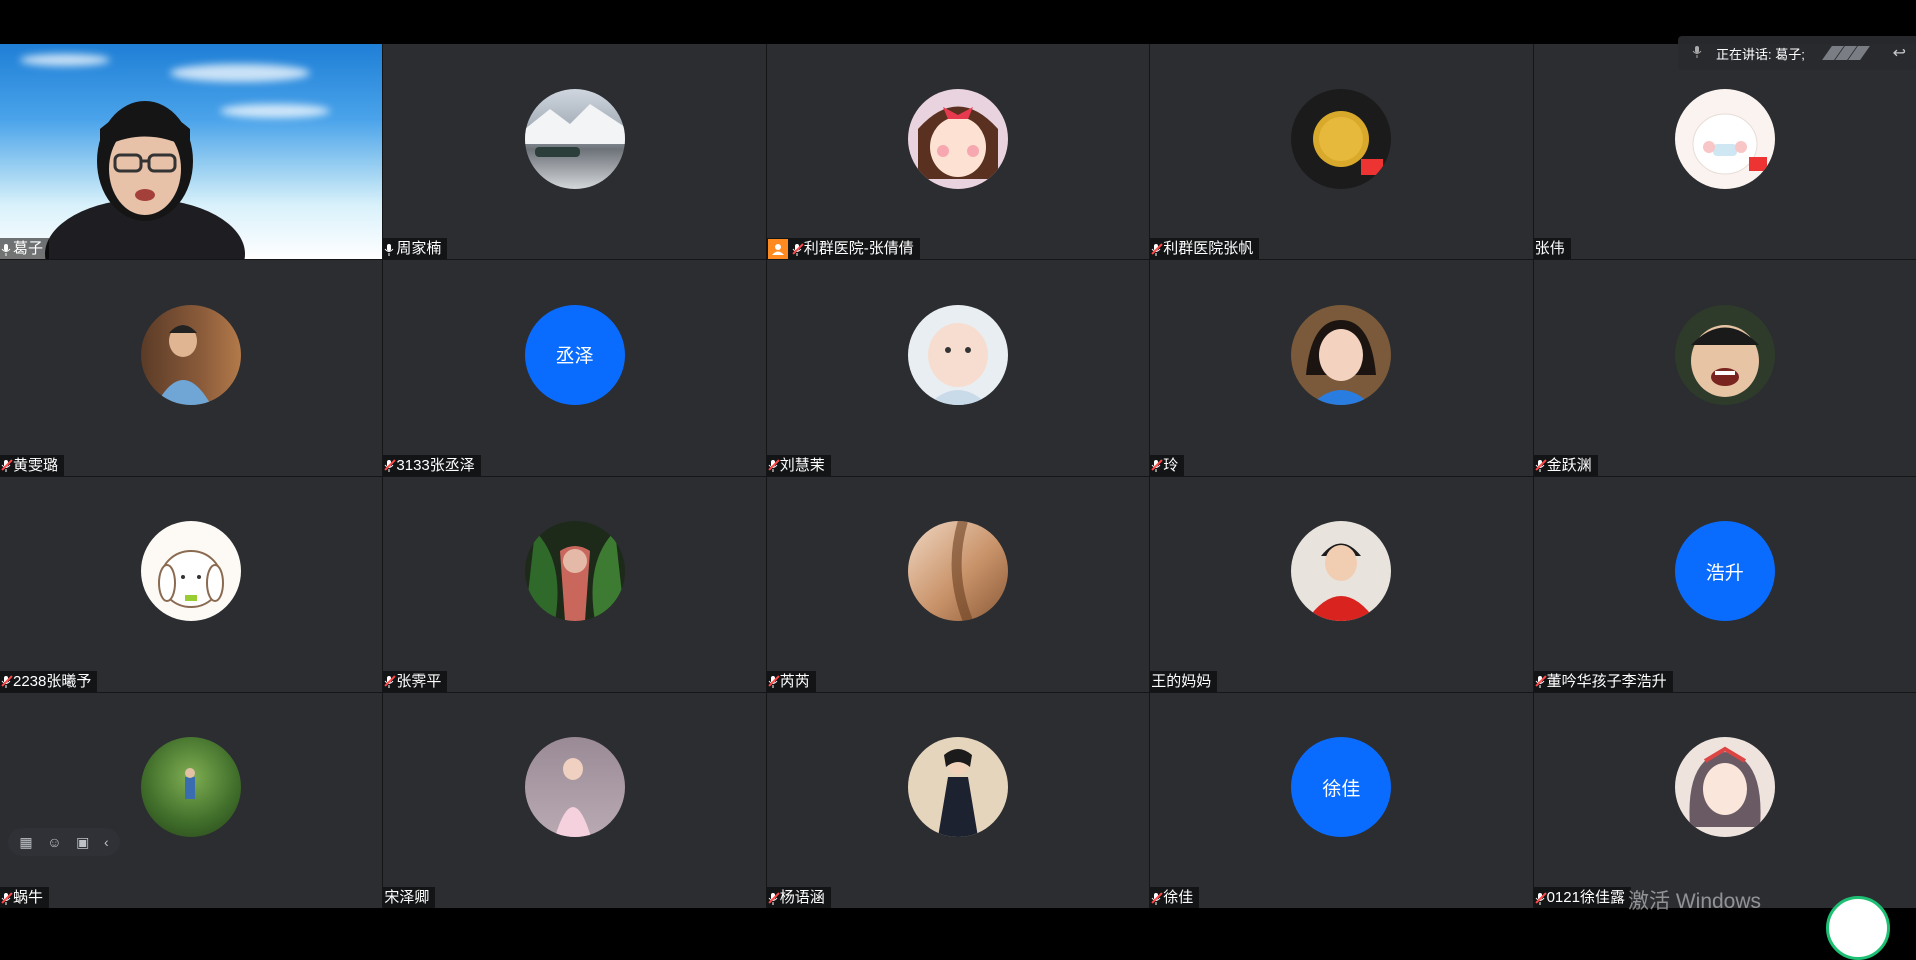  What do you see at coordinates (794, 681) in the screenshot?
I see `participant-name: 芮芮` at bounding box center [794, 681].